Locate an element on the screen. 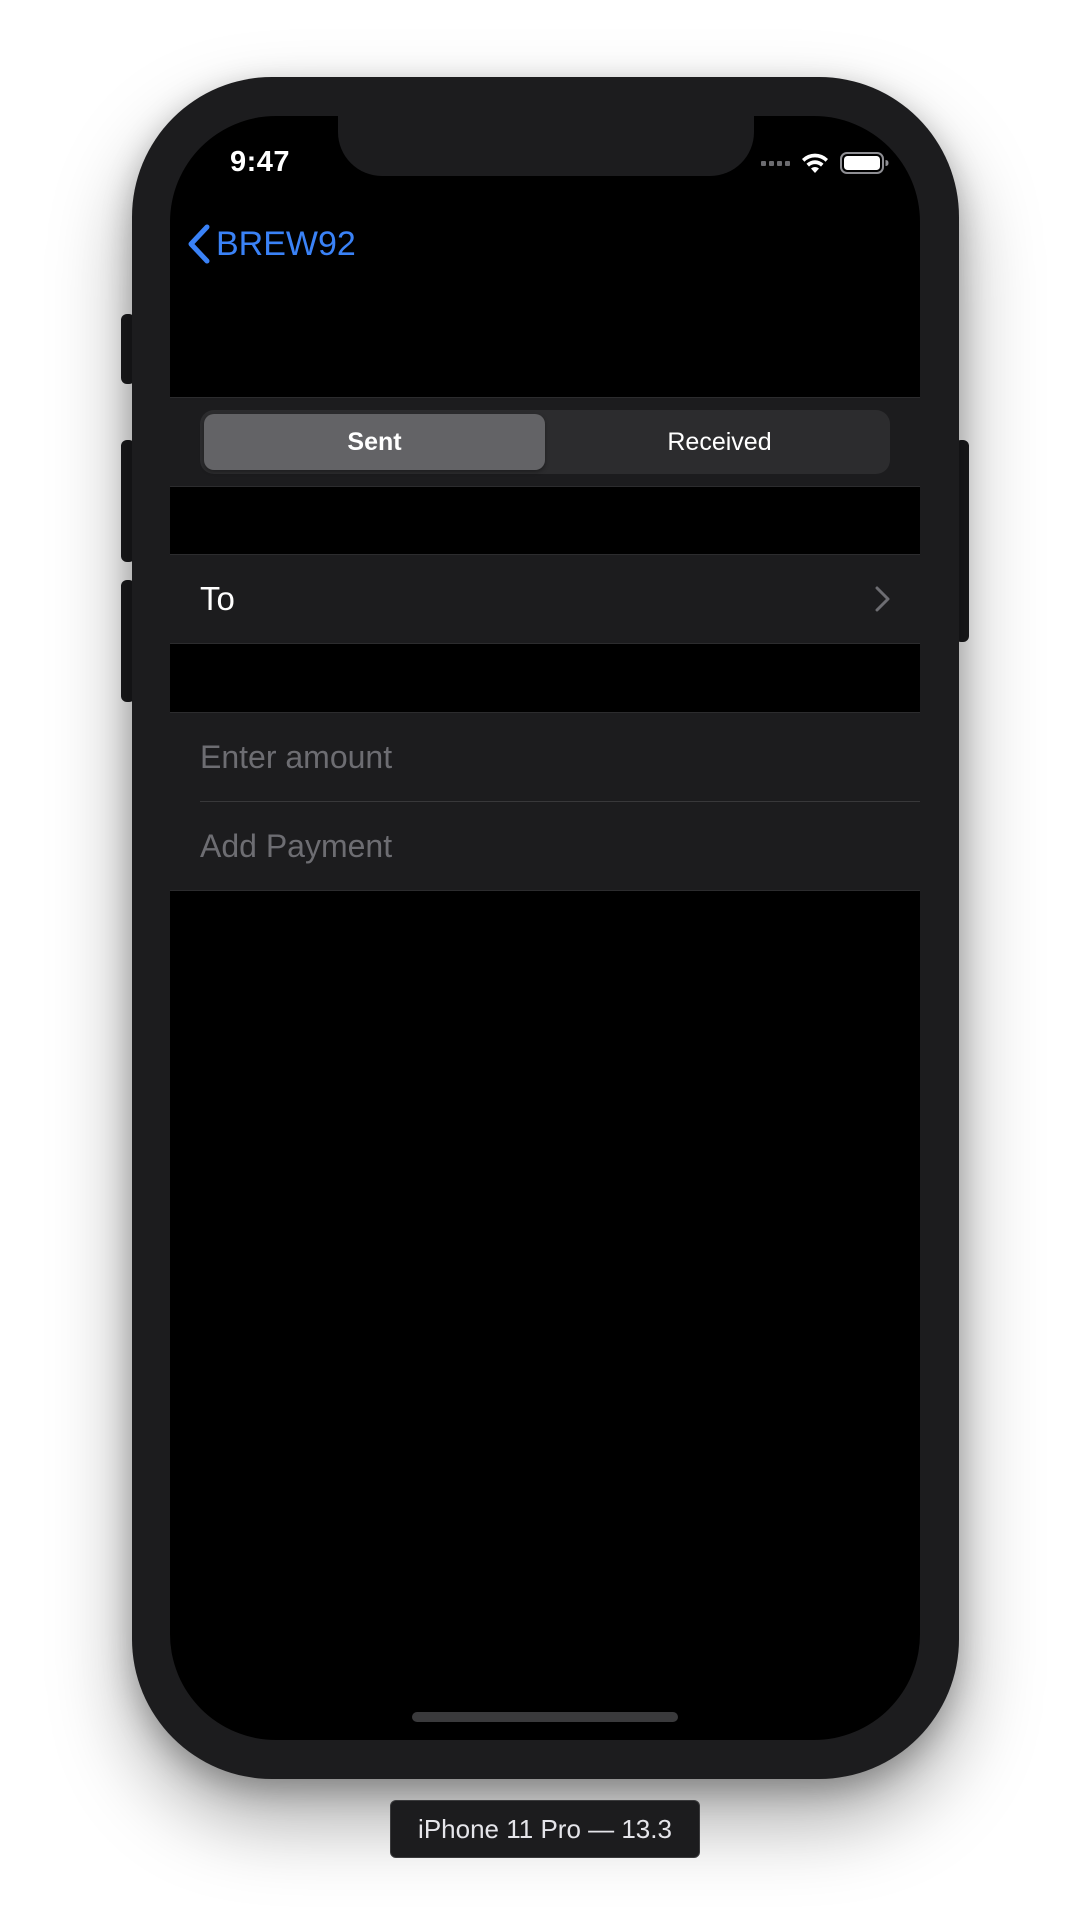 The width and height of the screenshot is (1090, 1928). chevron-left-icon is located at coordinates (199, 244).